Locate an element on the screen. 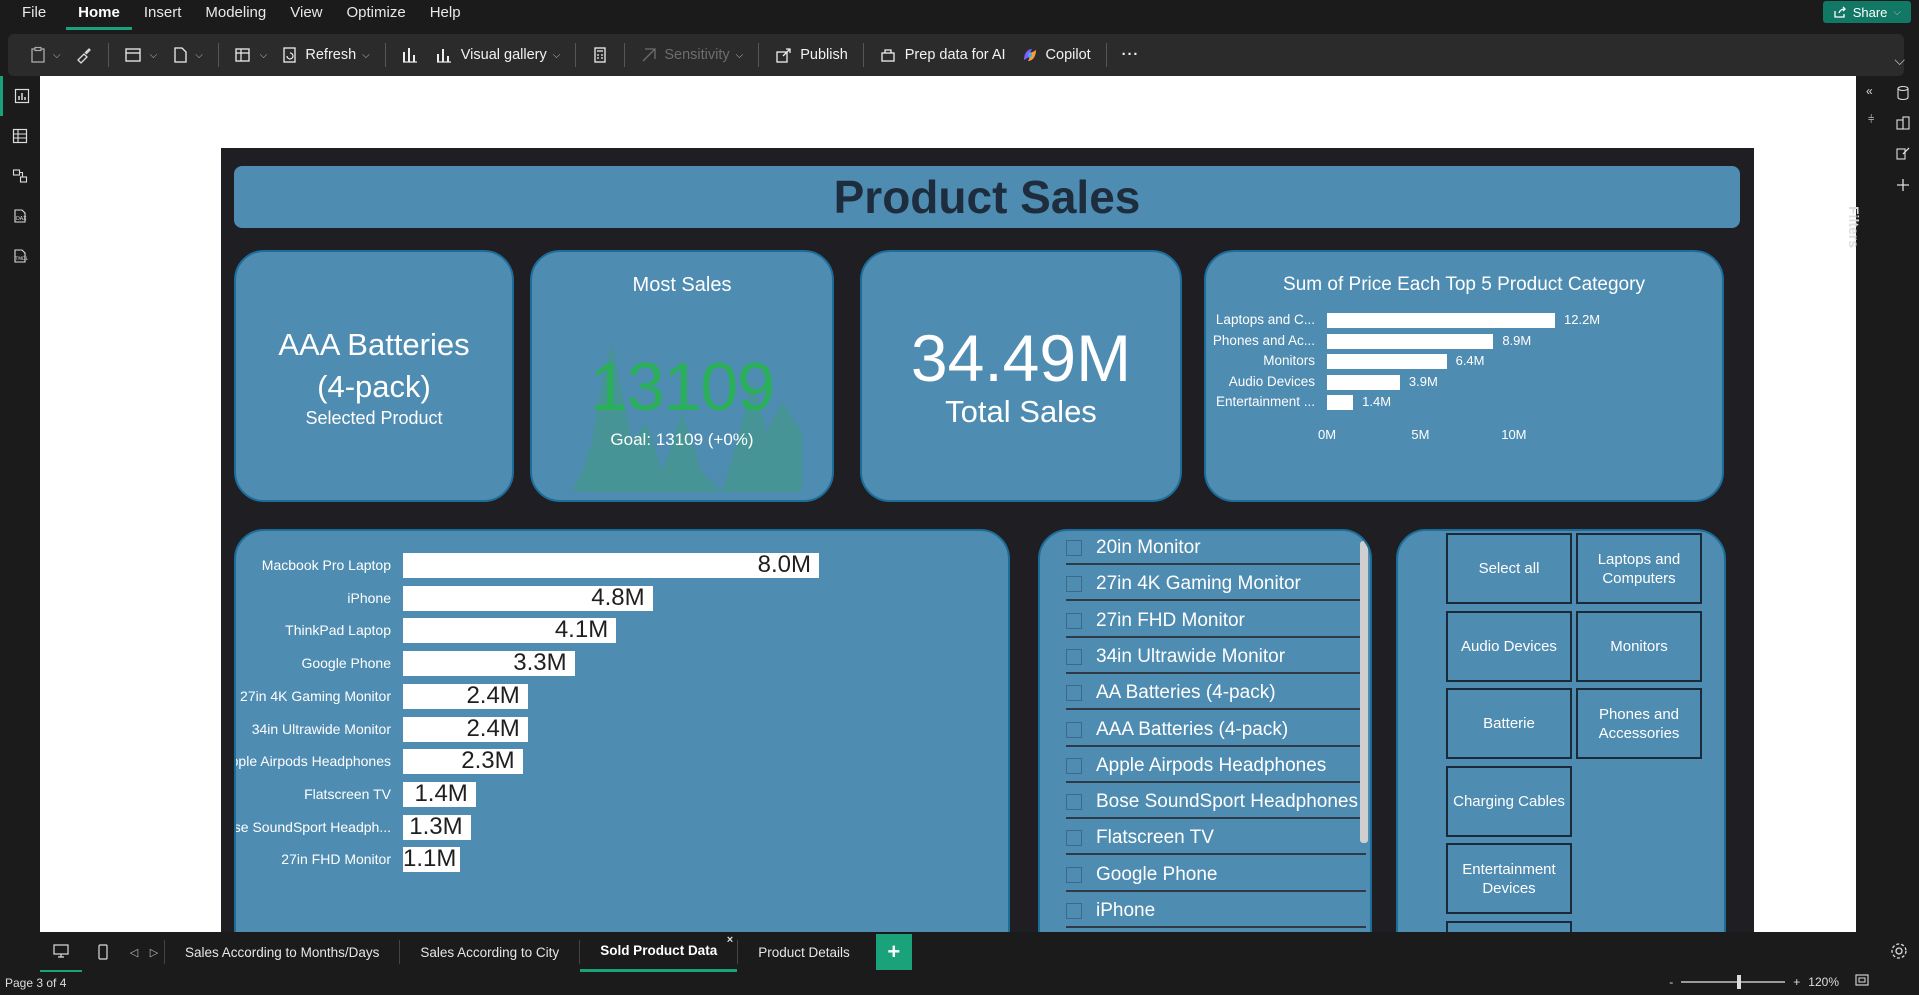 The image size is (1919, 995). visualizations-pane-icon is located at coordinates (1903, 123).